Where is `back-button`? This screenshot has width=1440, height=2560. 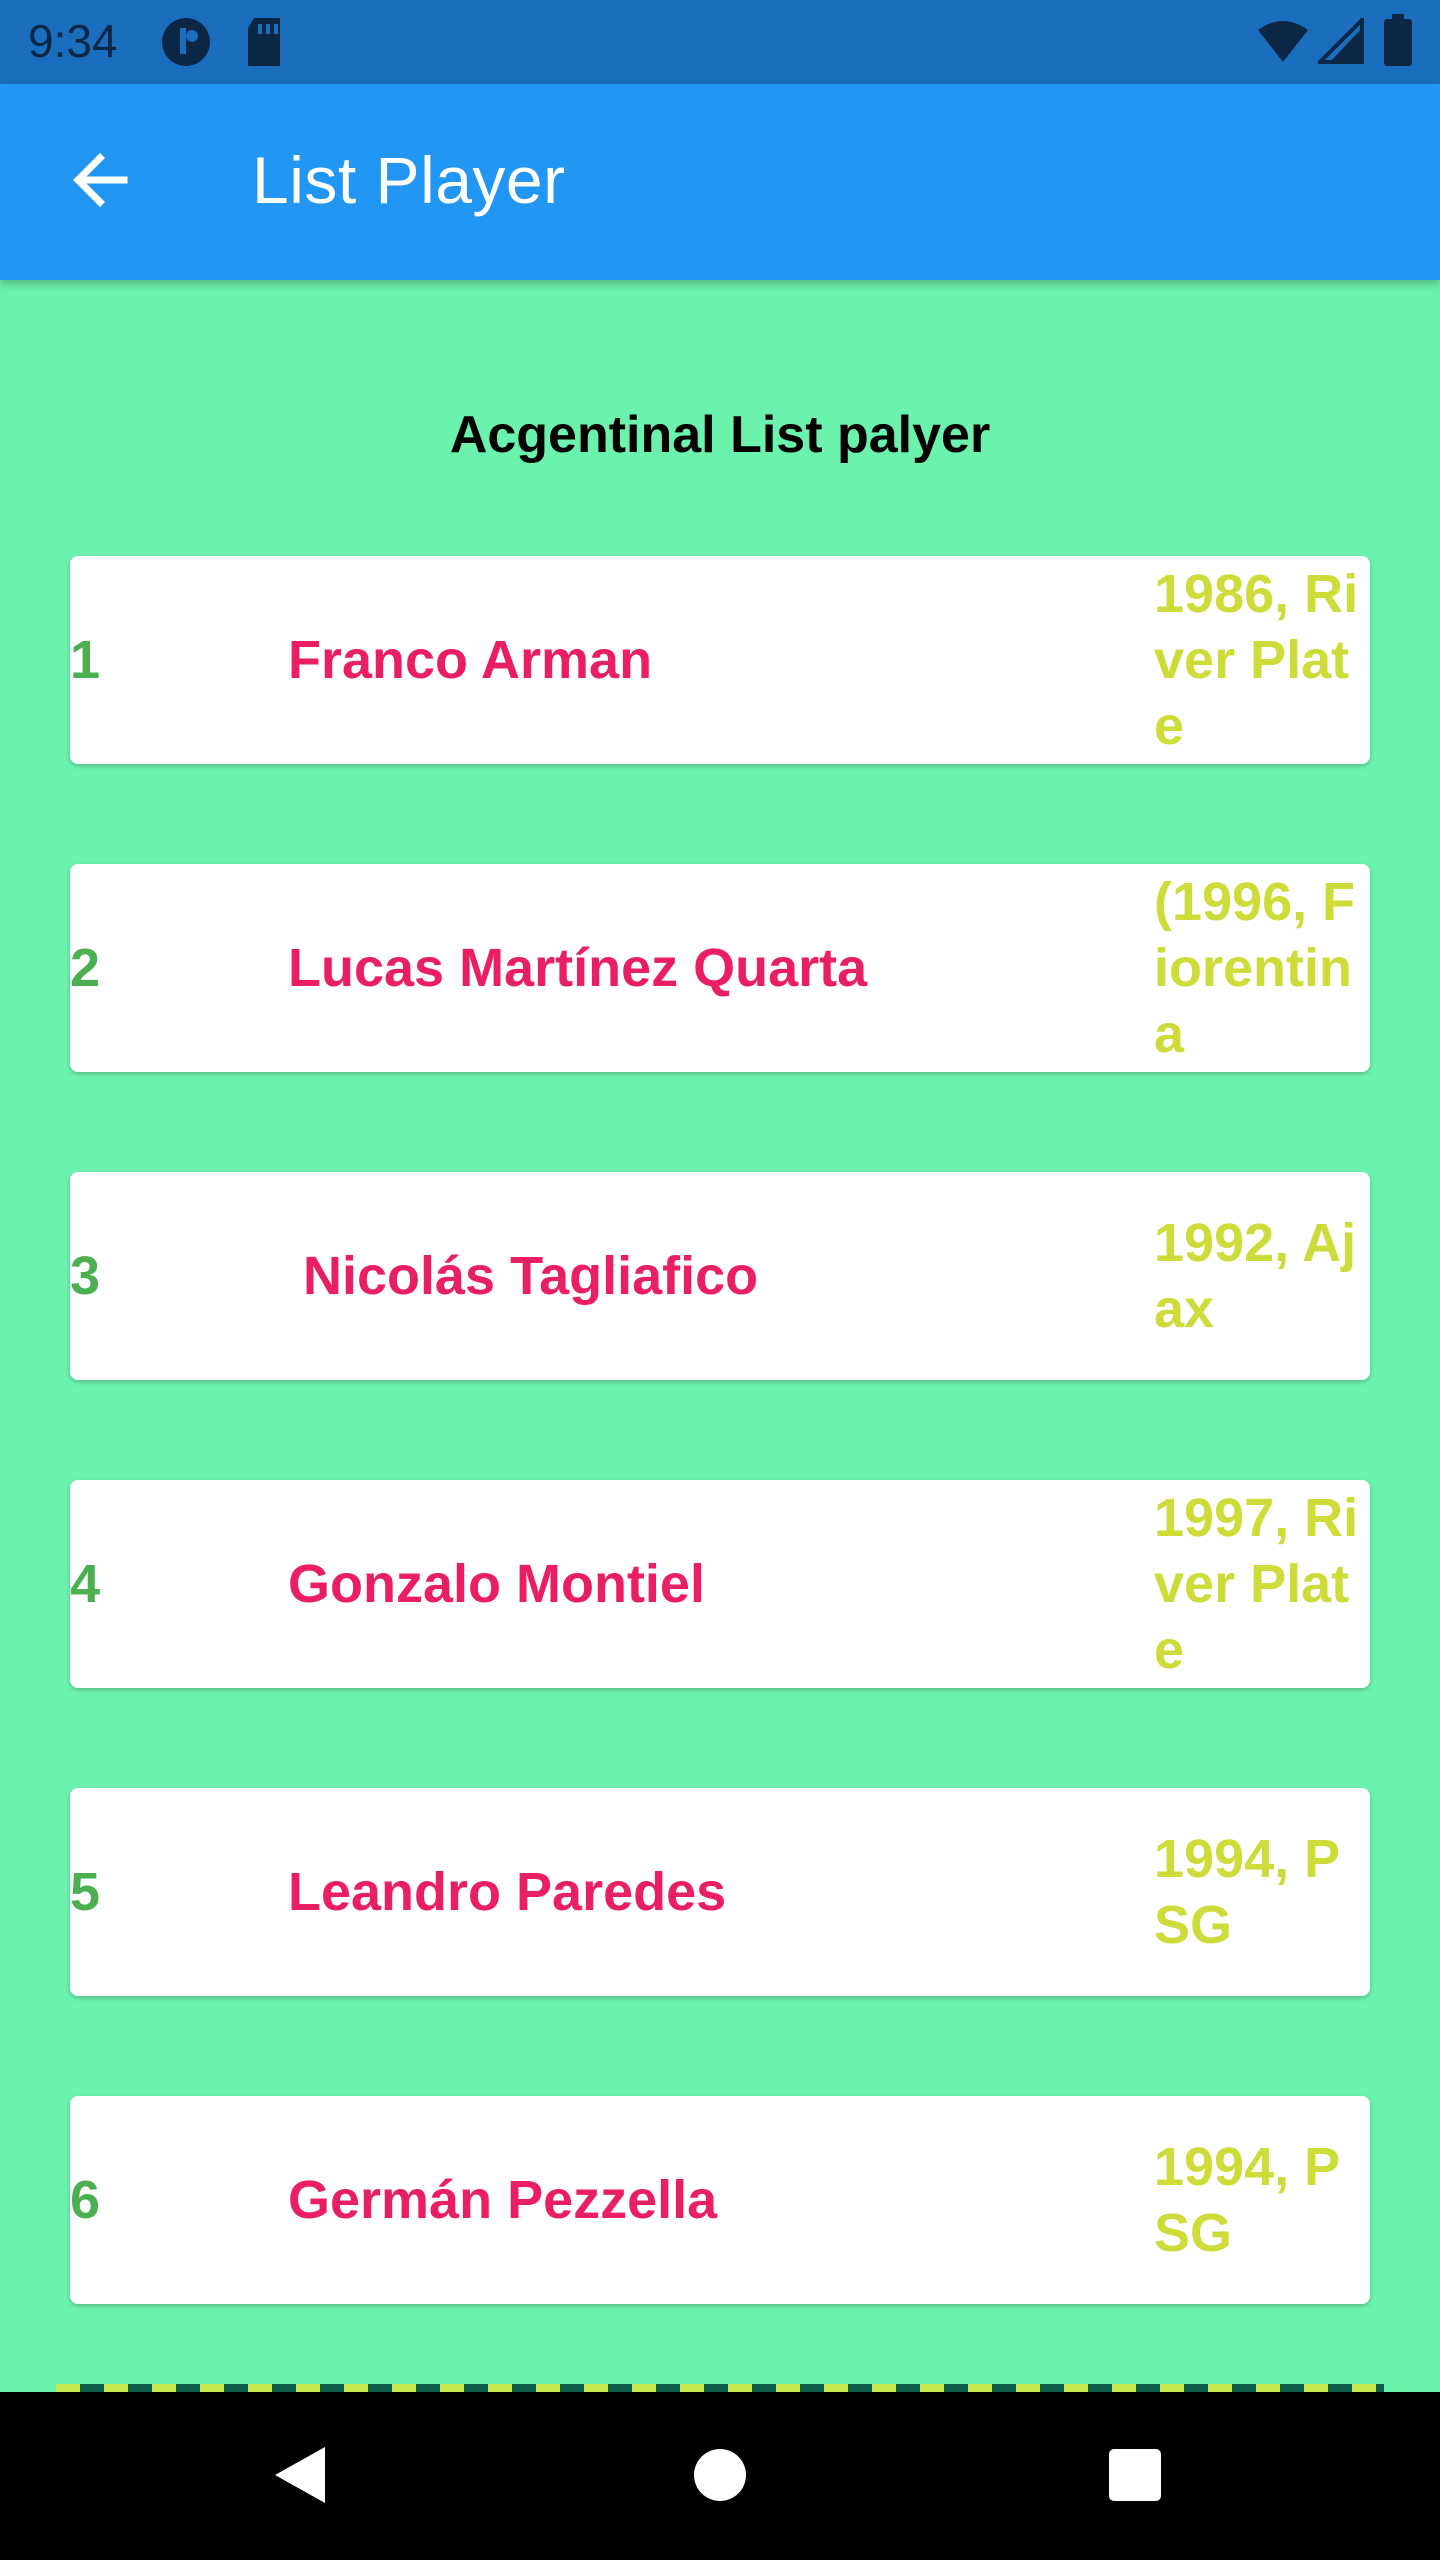
back-button is located at coordinates (100, 182).